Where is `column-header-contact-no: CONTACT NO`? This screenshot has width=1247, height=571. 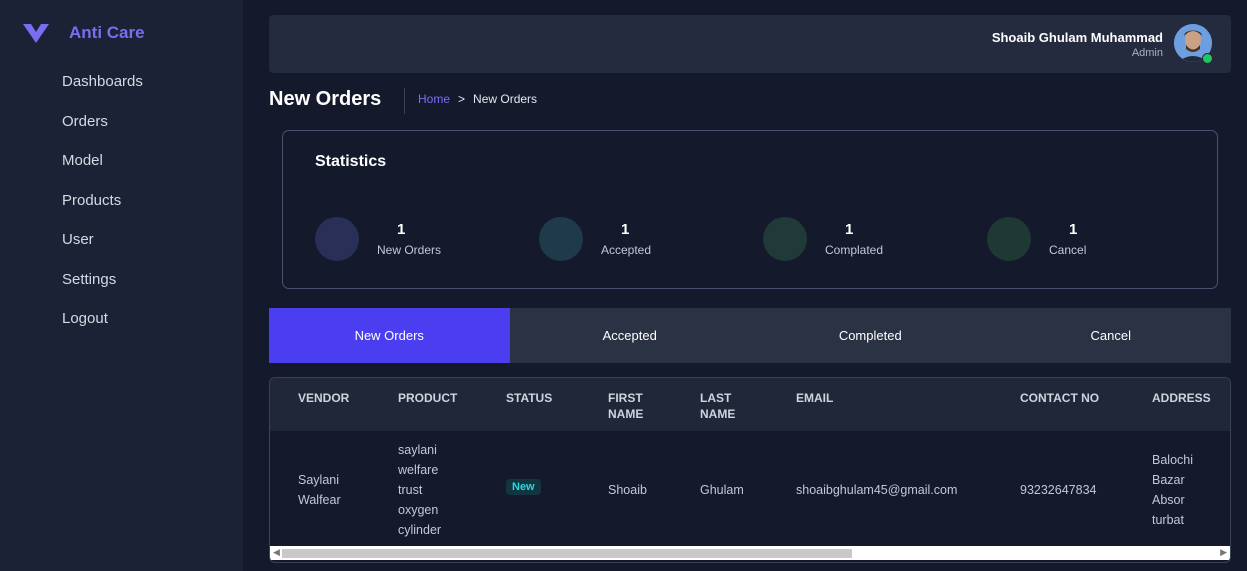 column-header-contact-no: CONTACT NO is located at coordinates (1060, 398).